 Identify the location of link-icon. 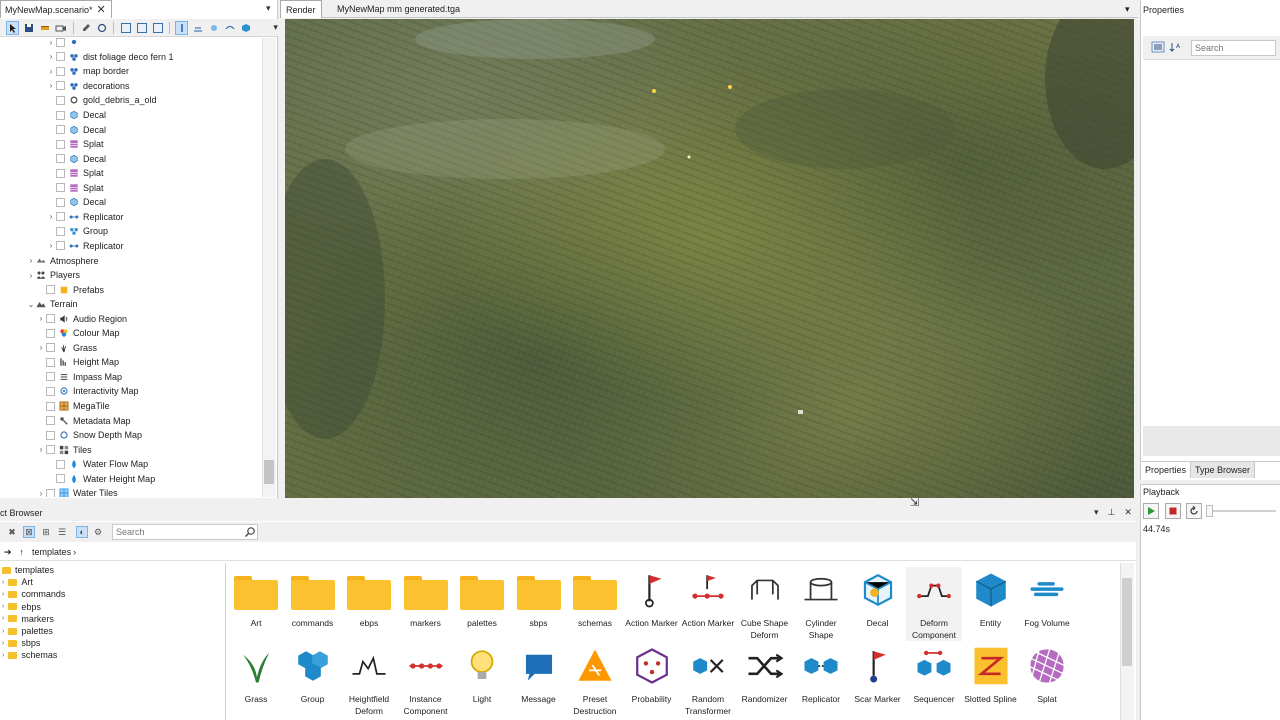
(157, 28).